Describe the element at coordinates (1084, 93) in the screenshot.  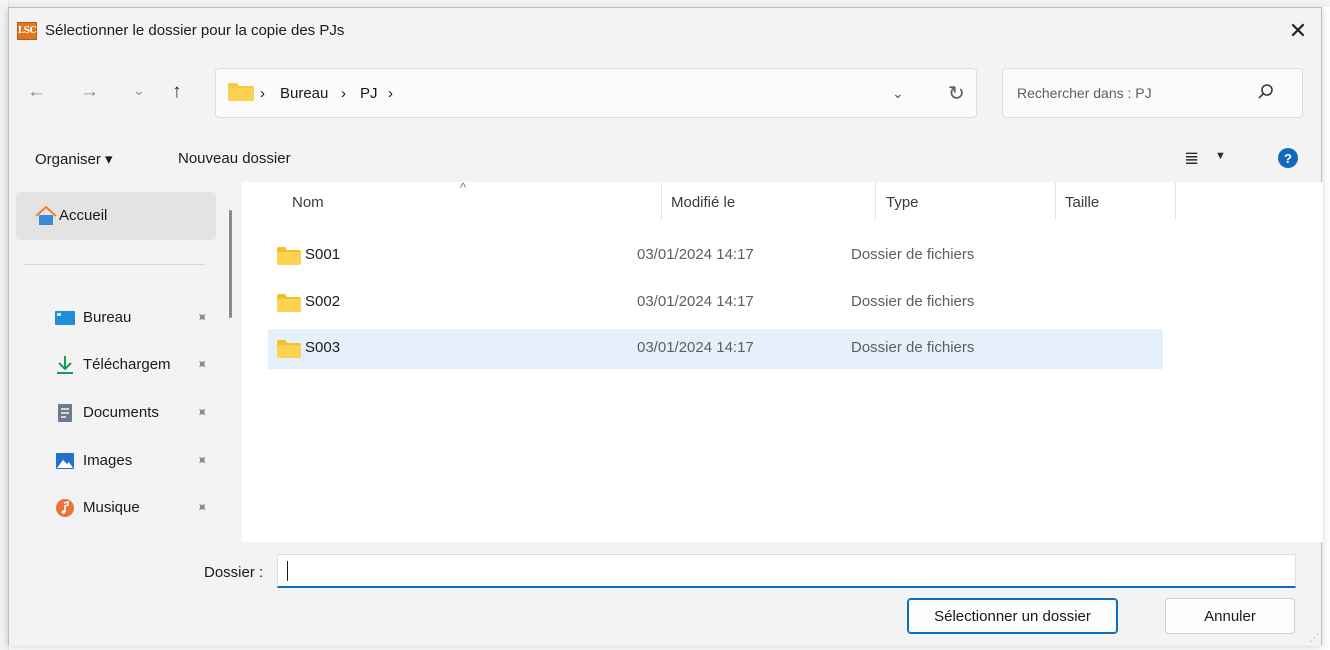
I see `search-placeholder: Rechercher dans : PJ` at that location.